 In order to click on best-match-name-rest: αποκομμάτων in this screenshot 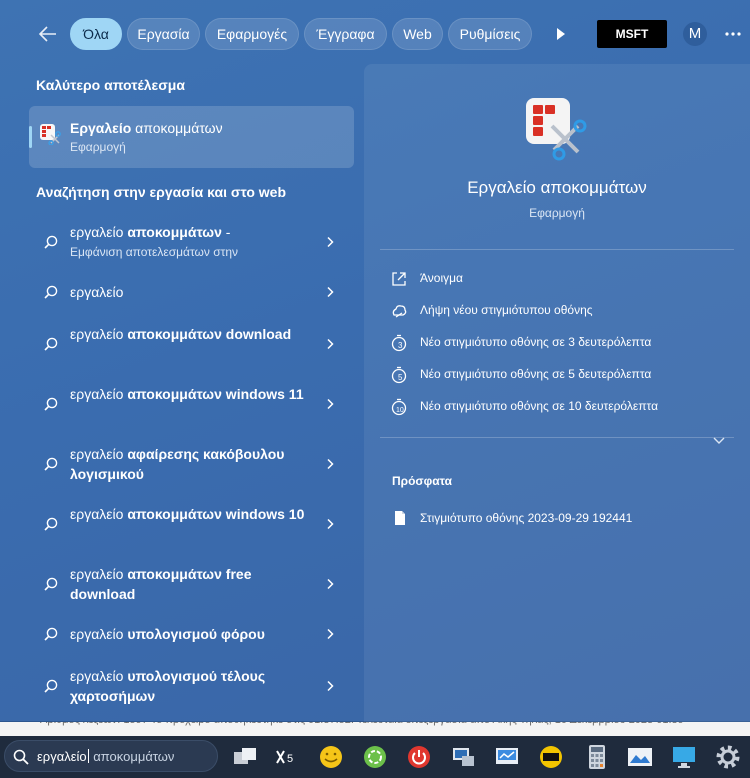, I will do `click(177, 128)`.